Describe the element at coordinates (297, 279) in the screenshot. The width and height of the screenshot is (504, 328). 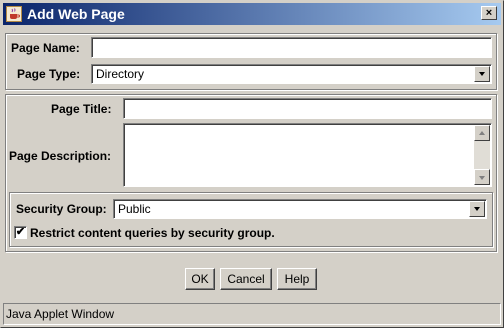
I see `help-button: Help` at that location.